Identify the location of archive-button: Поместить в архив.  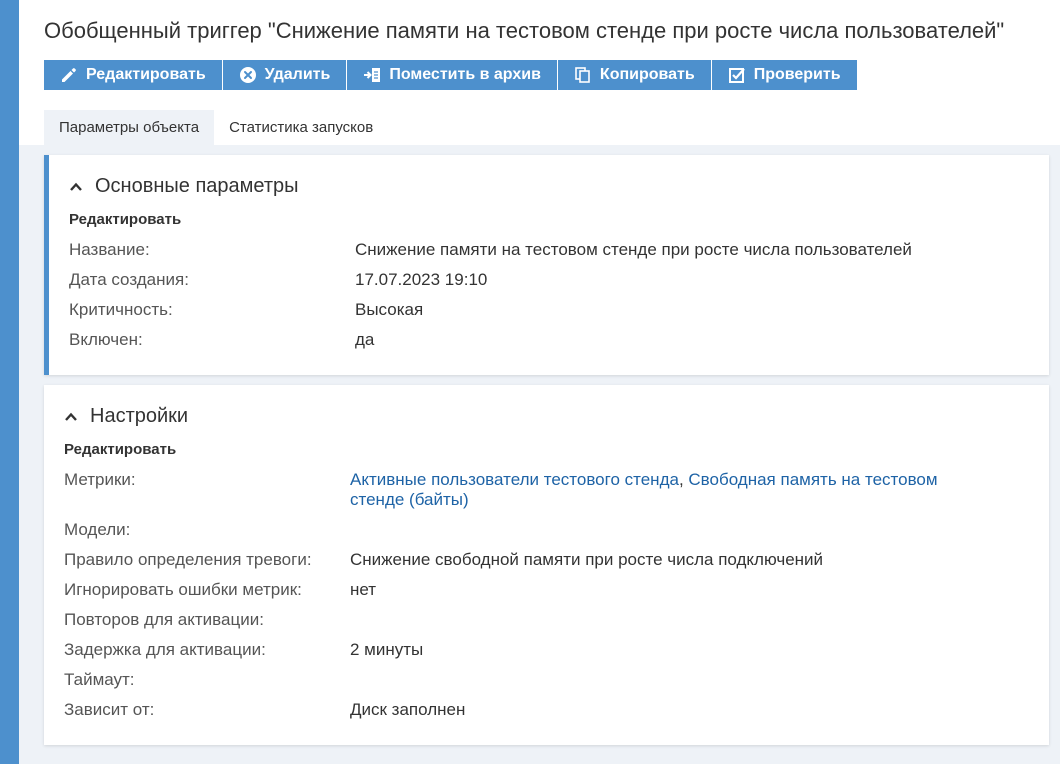
(452, 75).